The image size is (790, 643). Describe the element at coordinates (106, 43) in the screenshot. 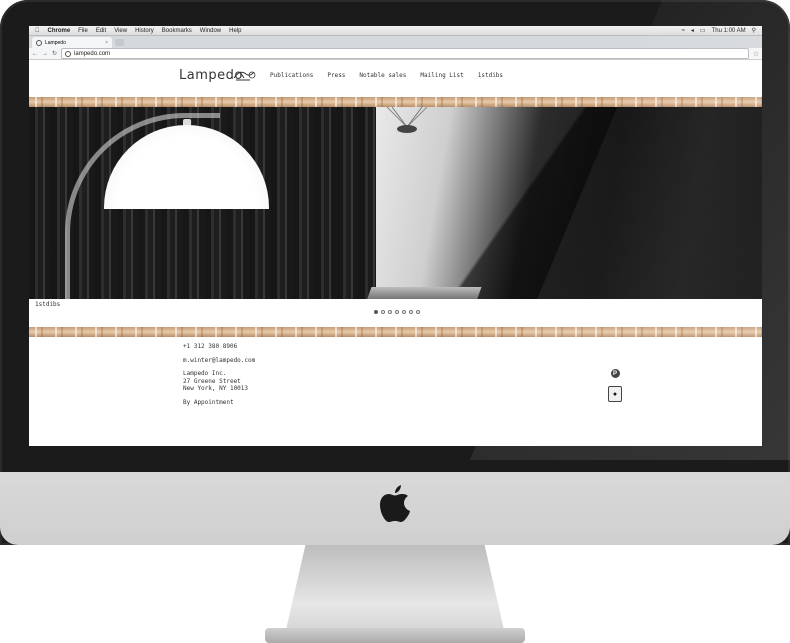

I see `tab-close-icon: ×` at that location.